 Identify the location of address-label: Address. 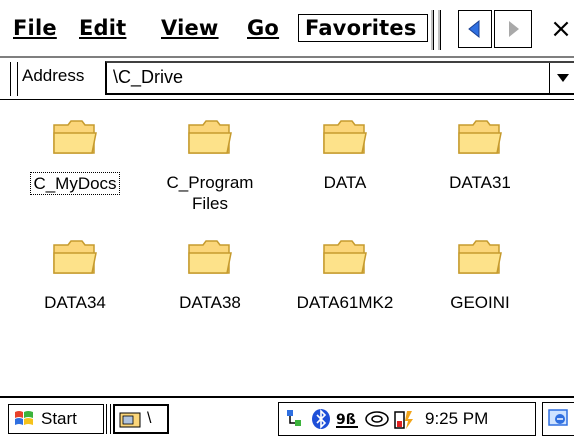
(53, 75).